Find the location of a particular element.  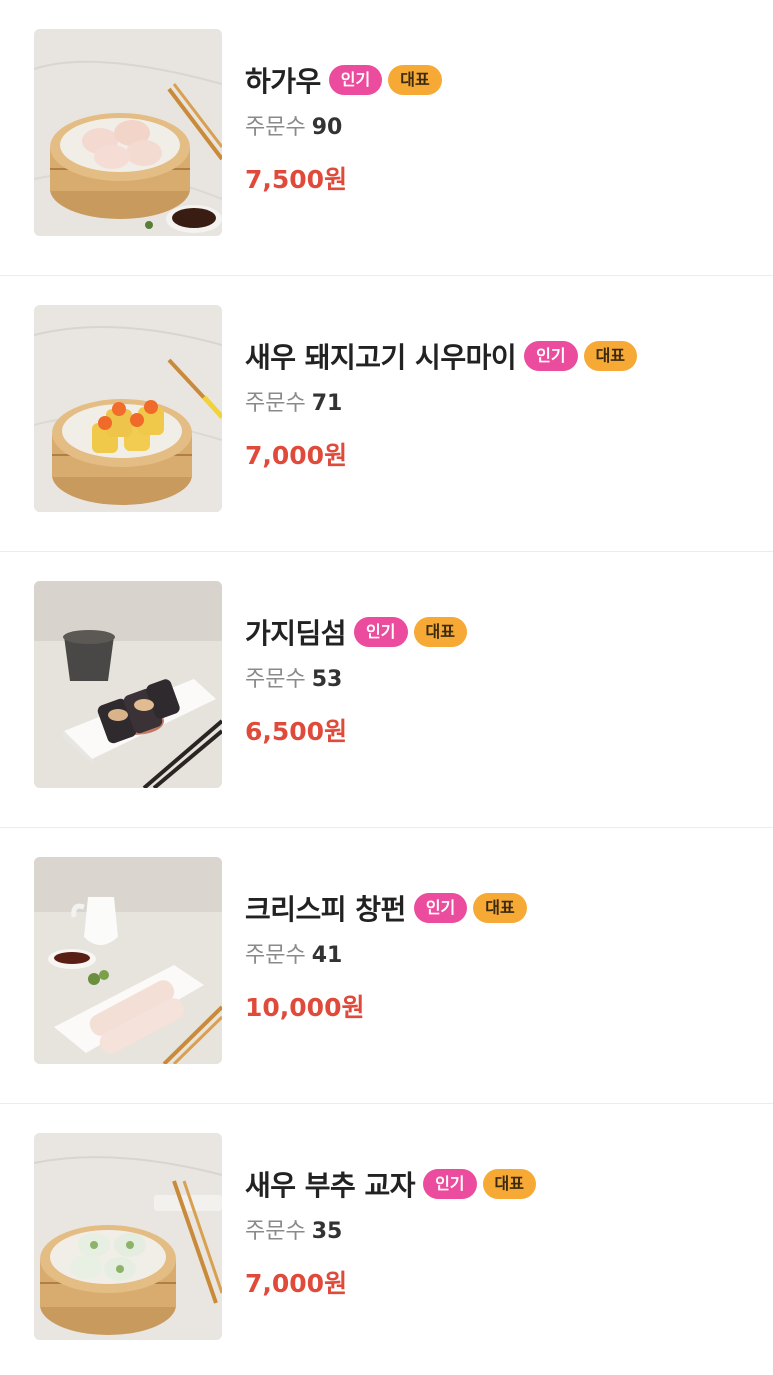

title-row: 크리스피 창펀 인기 대표 is located at coordinates (389, 908).